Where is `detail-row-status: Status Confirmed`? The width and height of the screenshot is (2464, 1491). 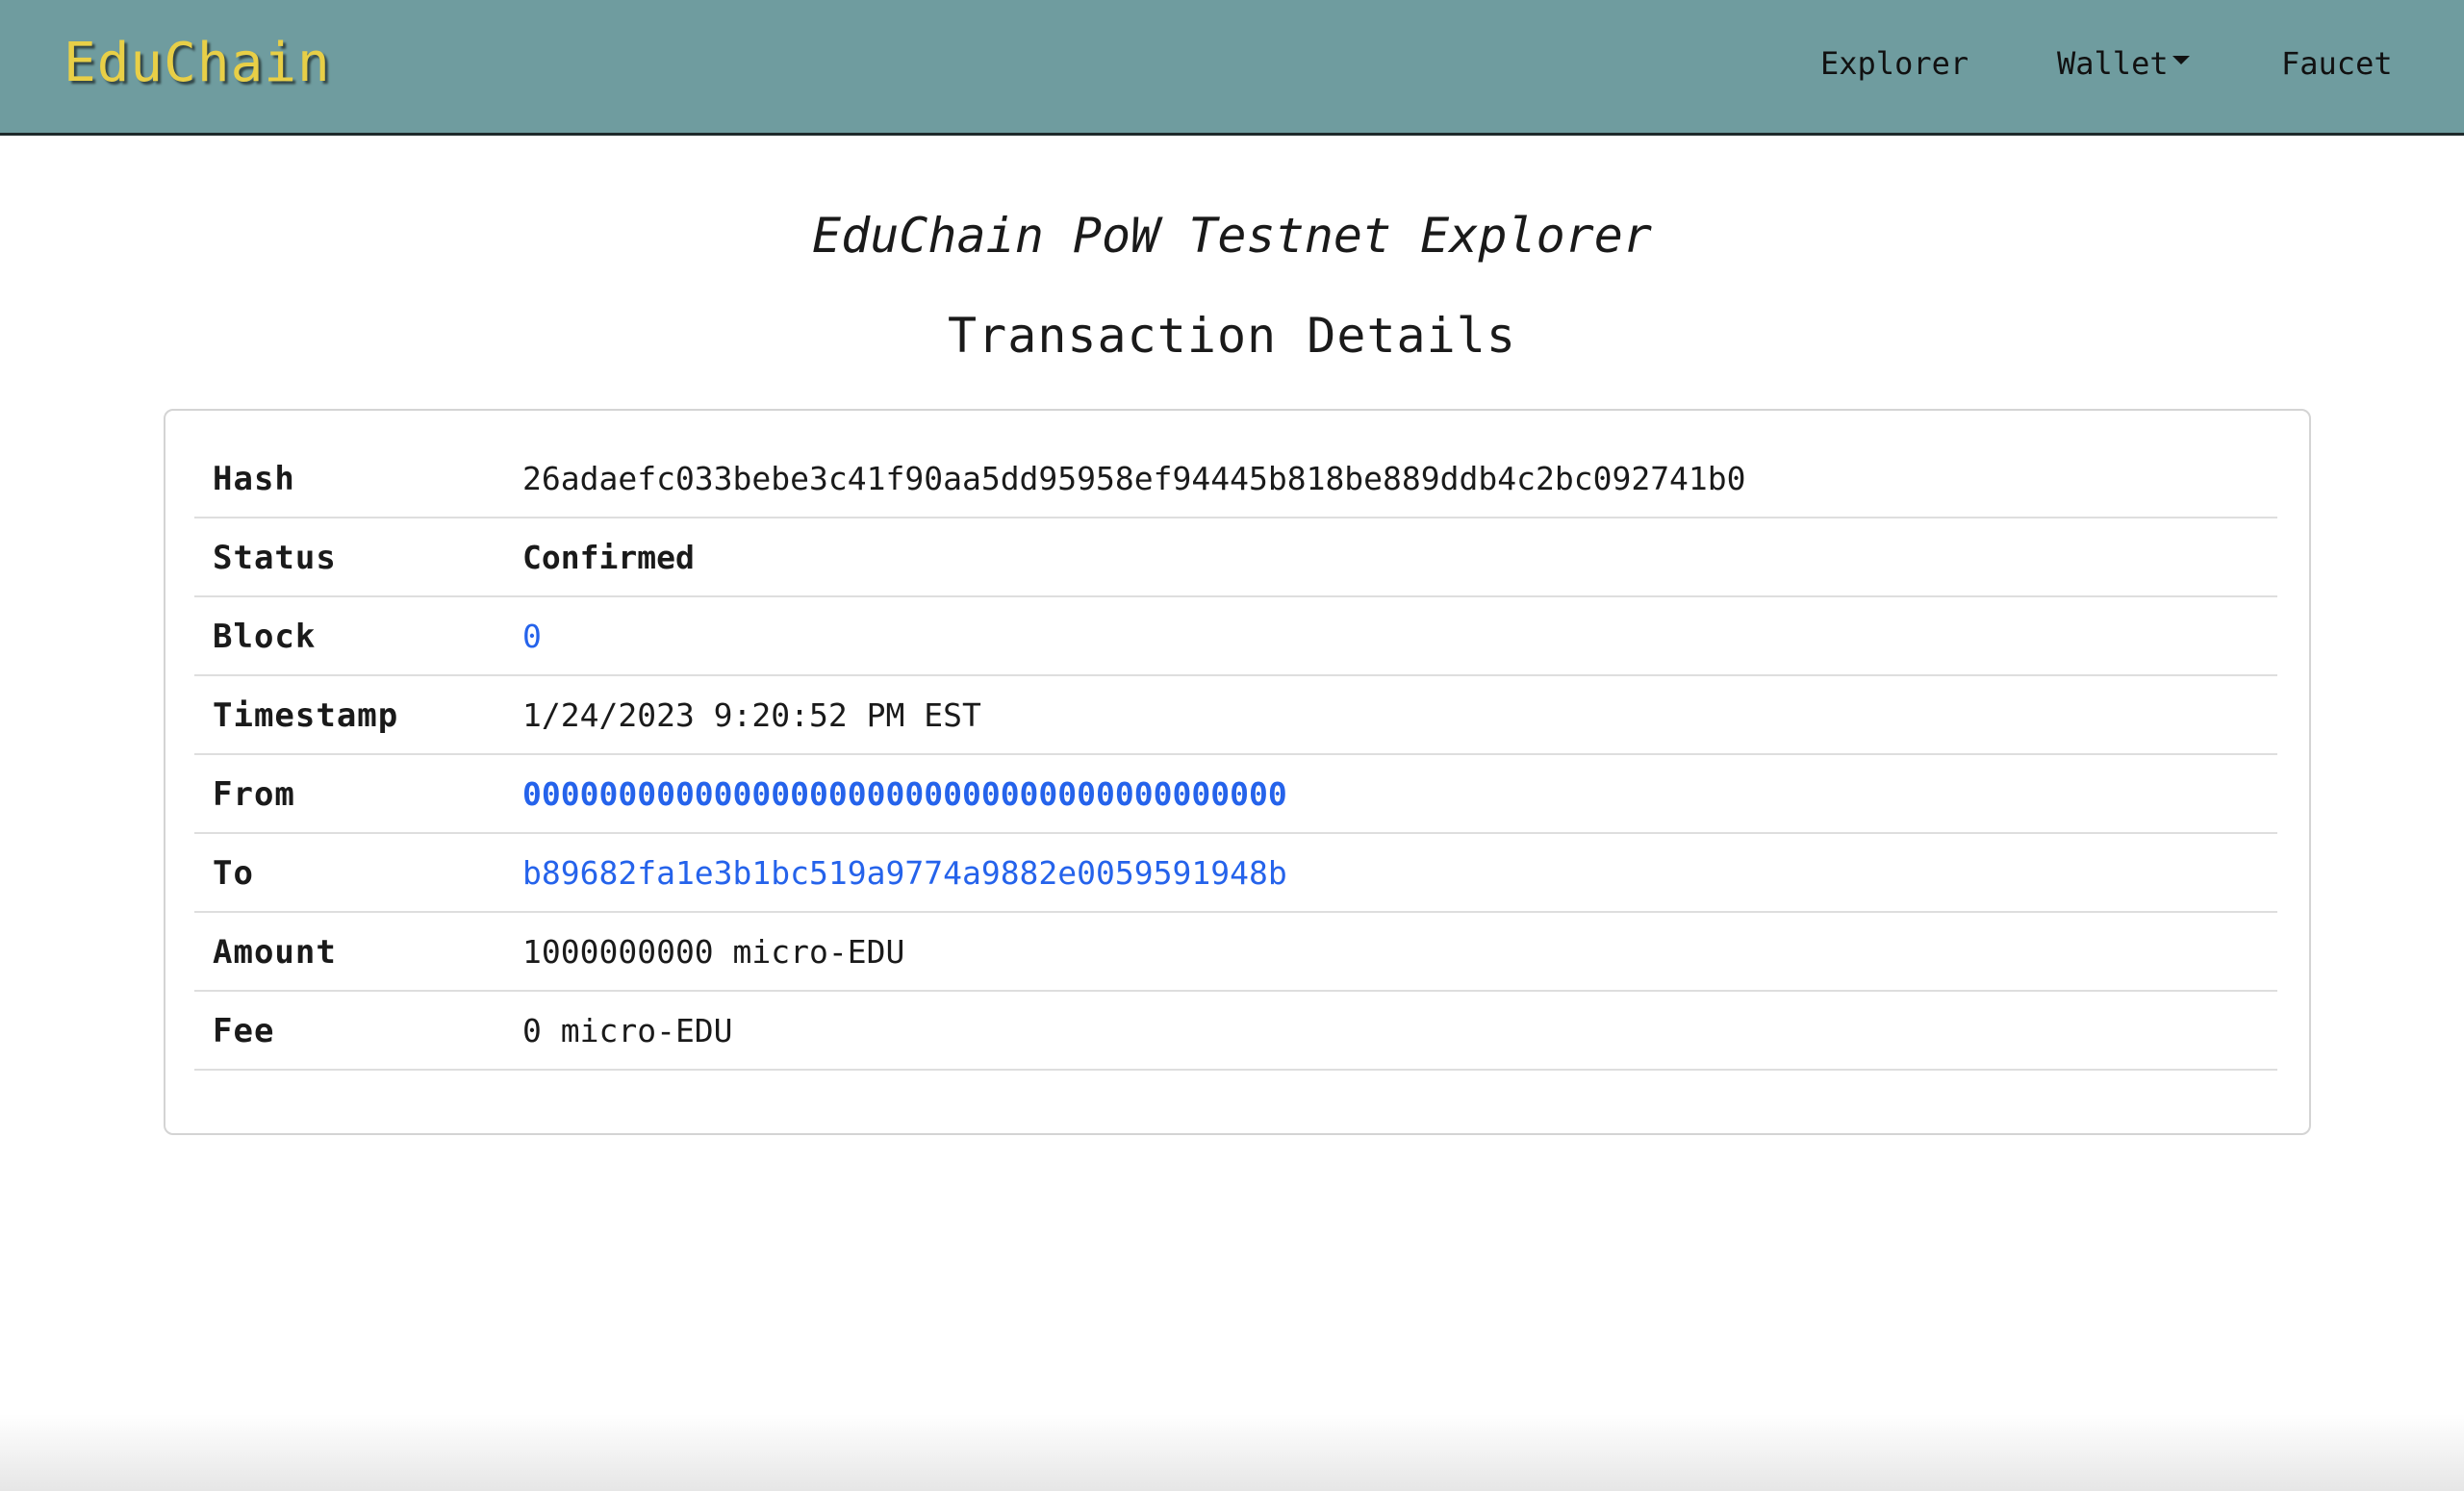
detail-row-status: Status Confirmed is located at coordinates (1235, 557).